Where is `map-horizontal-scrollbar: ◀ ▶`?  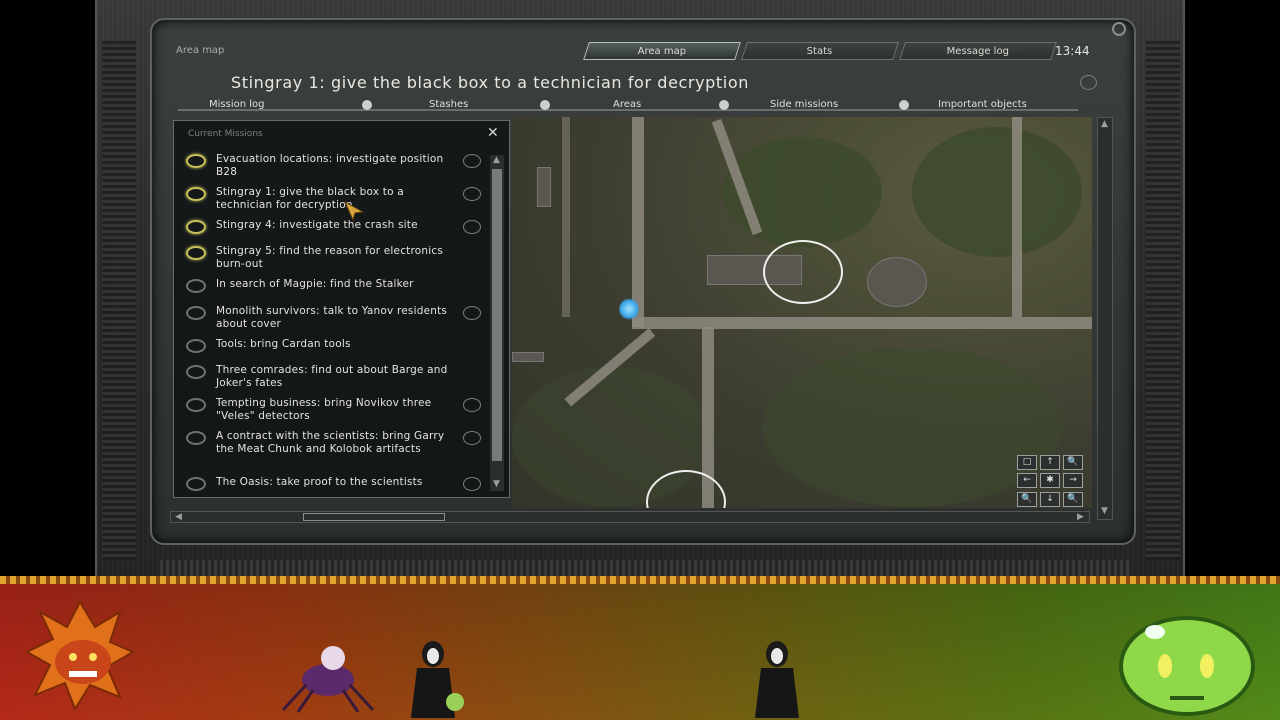
map-horizontal-scrollbar: ◀ ▶ is located at coordinates (630, 517).